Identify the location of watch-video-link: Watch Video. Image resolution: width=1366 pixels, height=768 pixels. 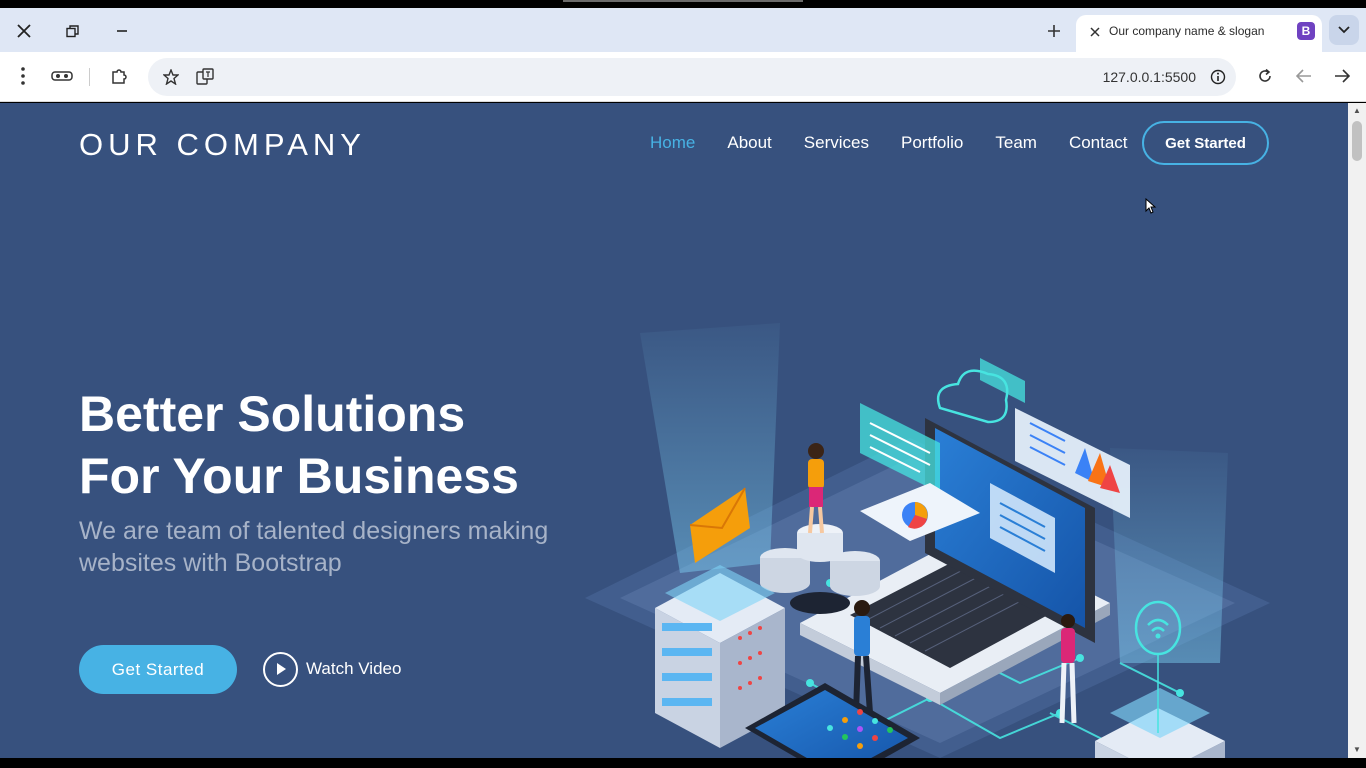
(332, 669).